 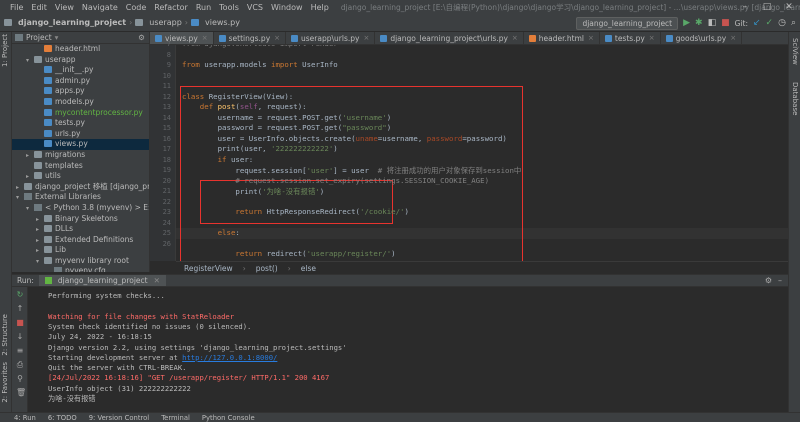 What do you see at coordinates (72, 22) in the screenshot?
I see `nav-crumb-project: django_learning_project` at bounding box center [72, 22].